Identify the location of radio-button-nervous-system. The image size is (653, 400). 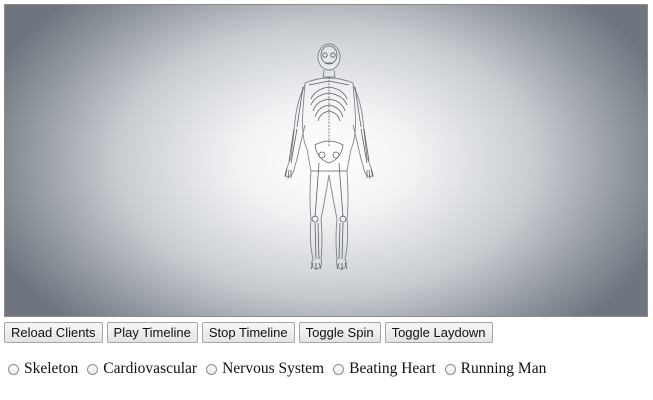
(212, 369).